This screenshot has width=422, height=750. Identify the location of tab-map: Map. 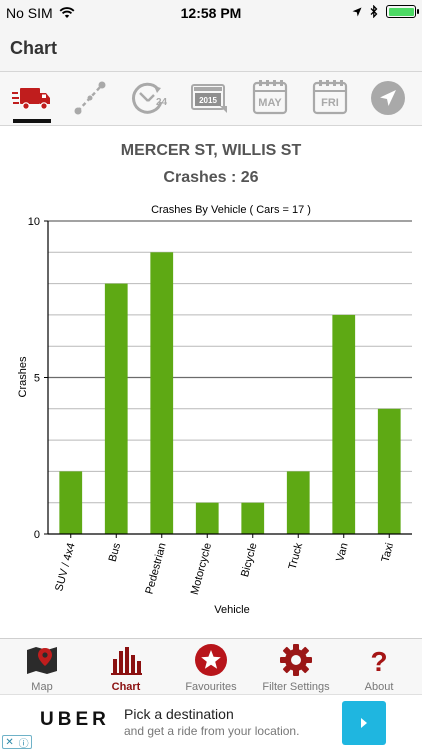
(42, 669).